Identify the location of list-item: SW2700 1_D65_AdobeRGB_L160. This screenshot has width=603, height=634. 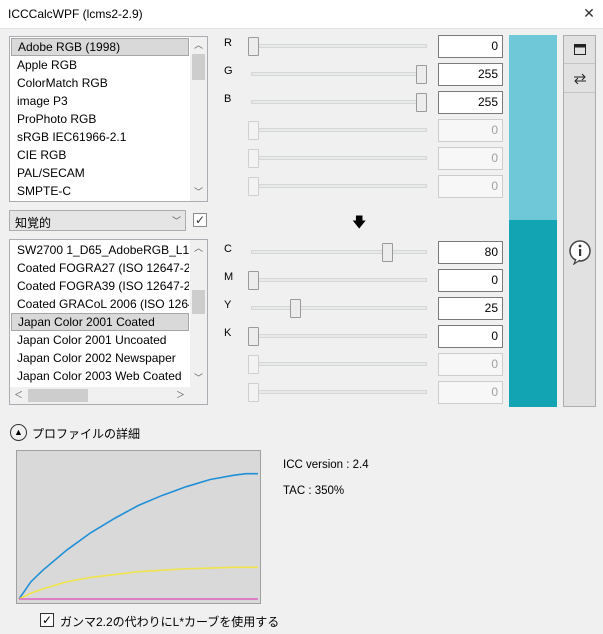
(100, 250).